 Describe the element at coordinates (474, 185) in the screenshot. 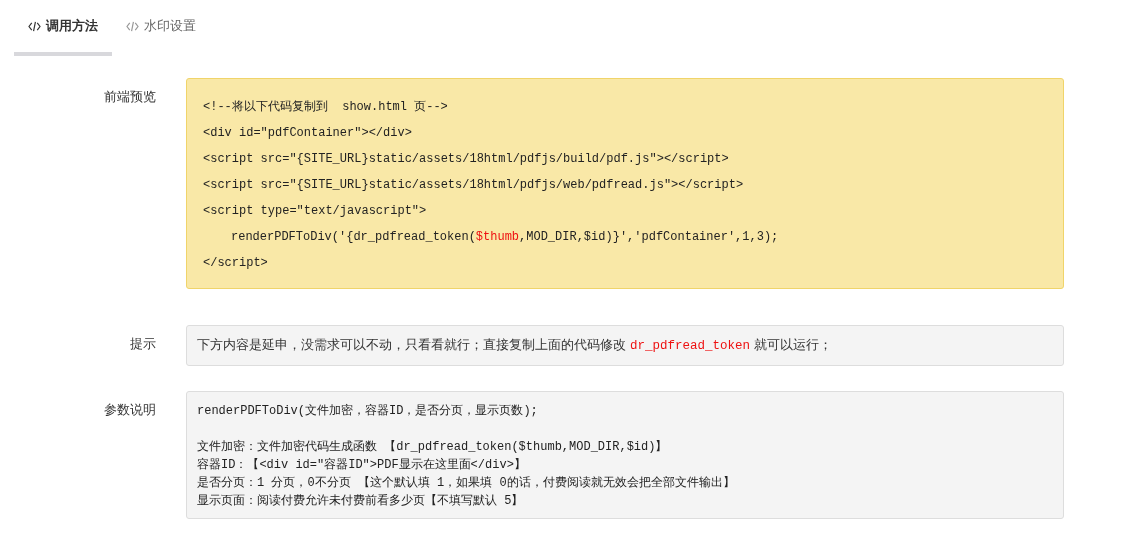

I see `code-line: <script src="{SITE_URL}static/assets/18html/pdfjs/web/pdfread.js"></script>` at that location.